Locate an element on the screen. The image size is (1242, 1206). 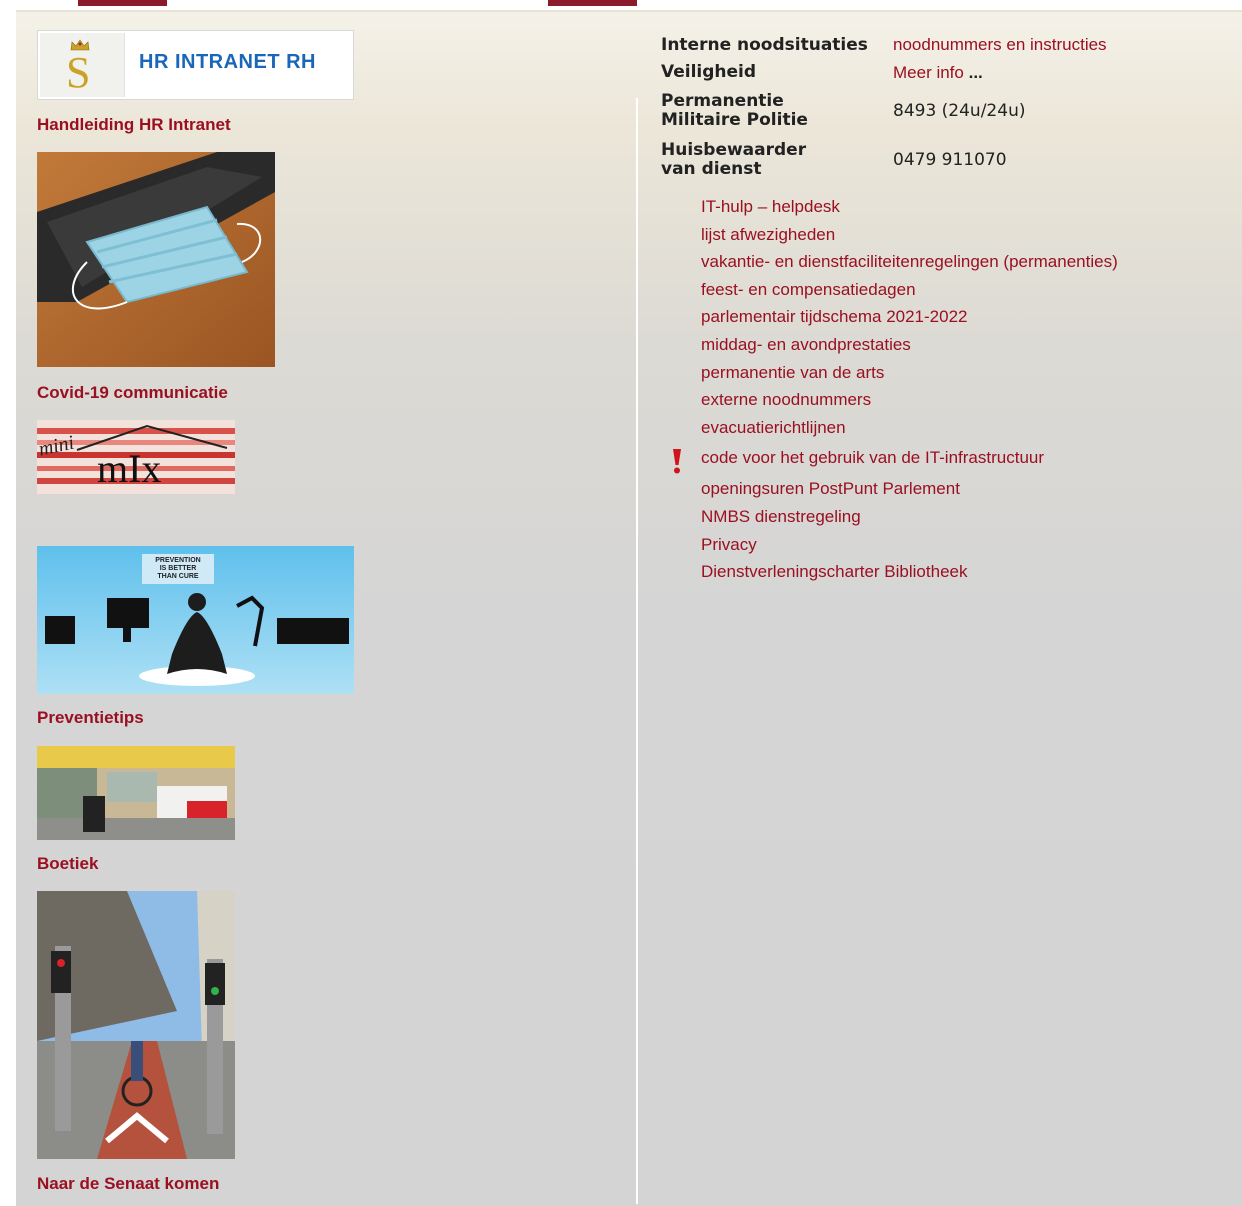
emergency-numbers-link: noodnummers en instructies is located at coordinates (1000, 45).